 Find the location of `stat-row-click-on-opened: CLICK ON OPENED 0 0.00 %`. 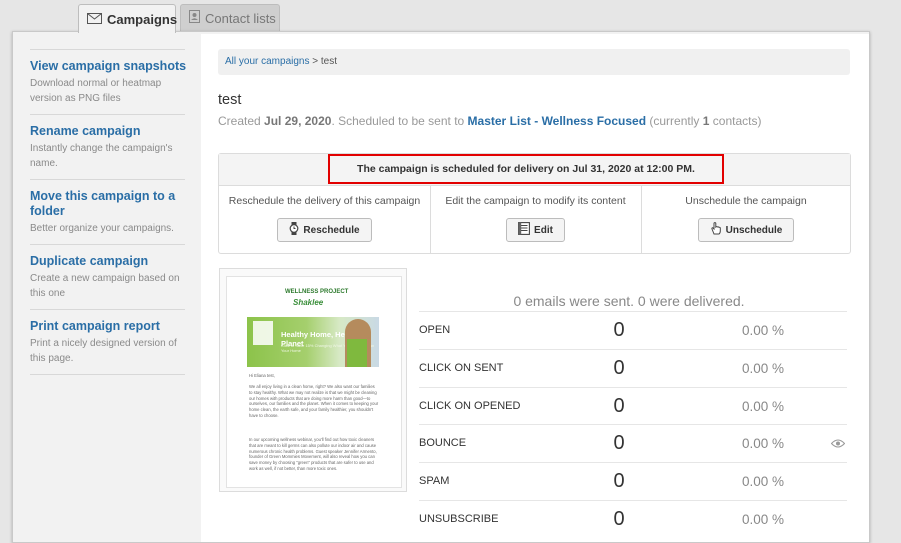

stat-row-click-on-opened: CLICK ON OPENED 0 0.00 % is located at coordinates (633, 405).